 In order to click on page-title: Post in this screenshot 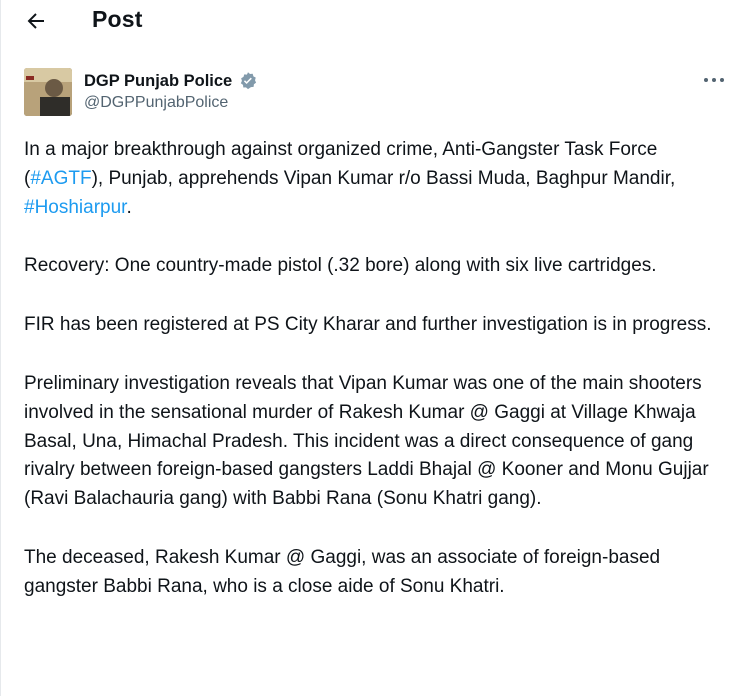, I will do `click(117, 19)`.